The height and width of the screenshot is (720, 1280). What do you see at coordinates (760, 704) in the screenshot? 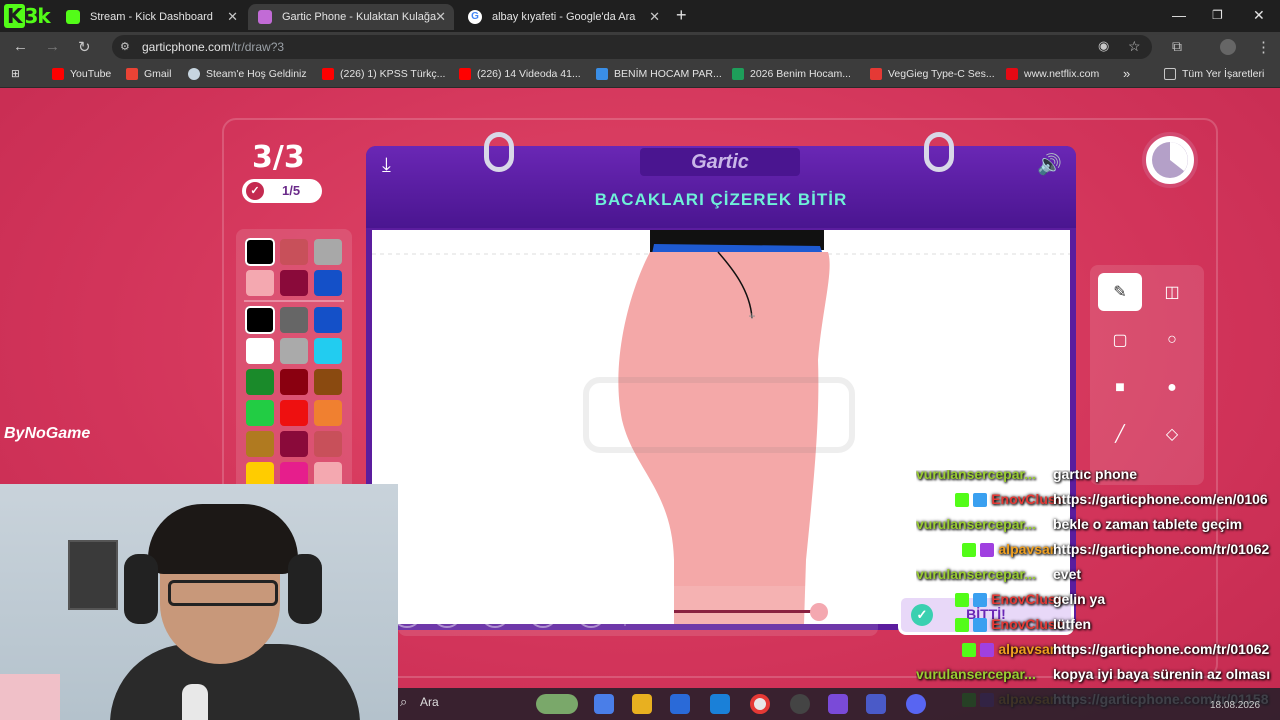
I see `chrome-icon` at bounding box center [760, 704].